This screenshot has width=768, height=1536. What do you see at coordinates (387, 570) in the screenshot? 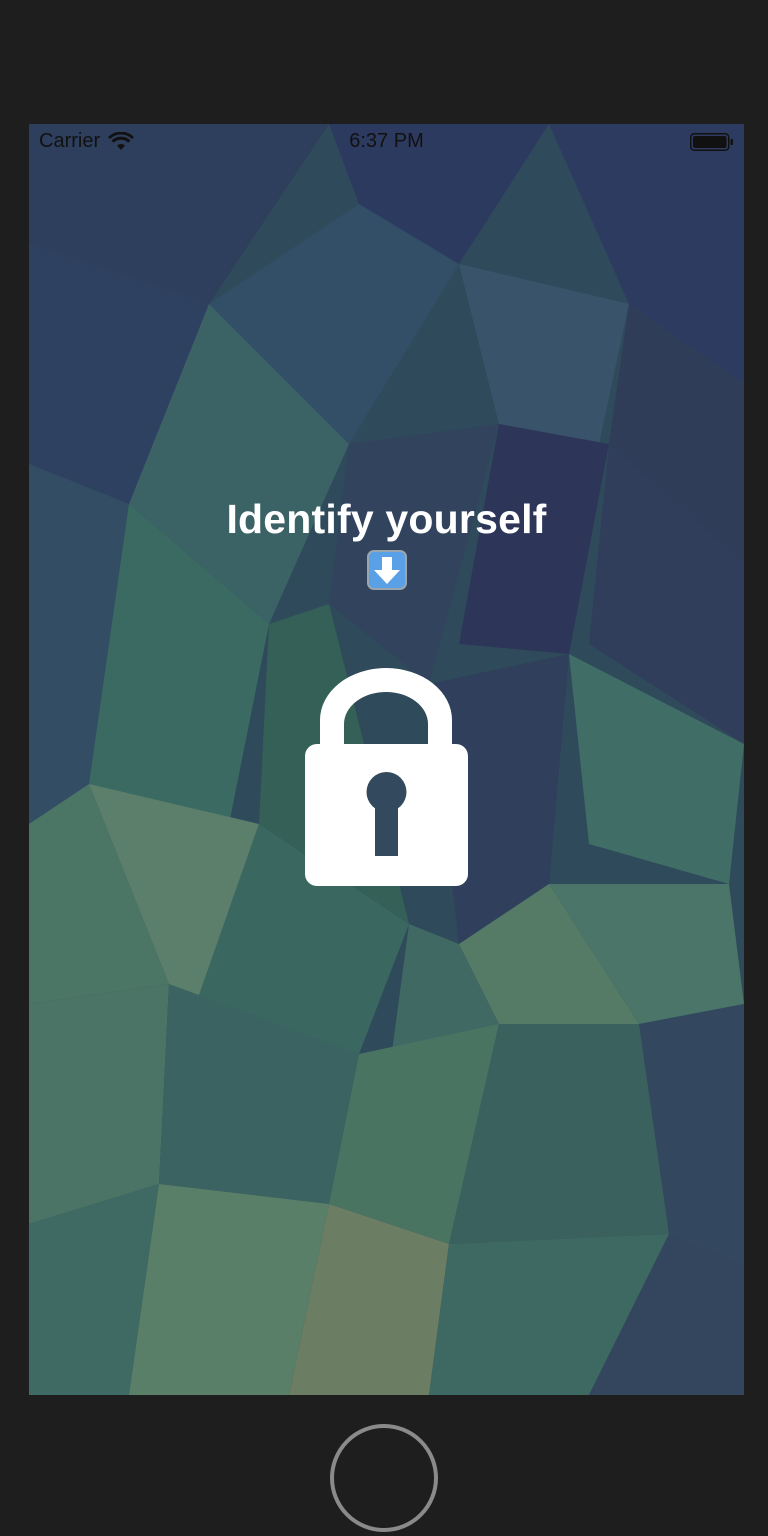
I see `down-arrow-icon` at bounding box center [387, 570].